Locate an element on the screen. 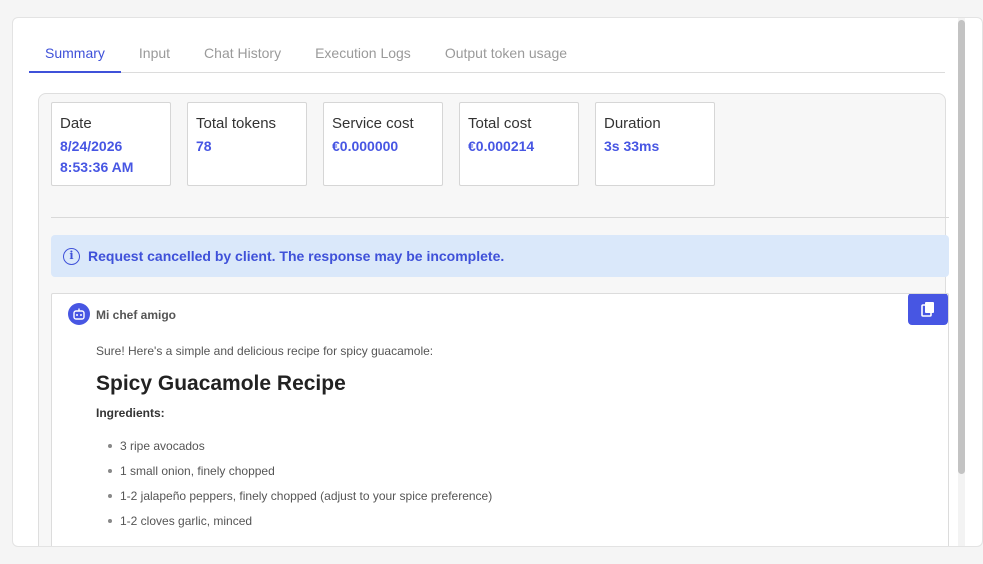  info-icon: i is located at coordinates (71, 256).